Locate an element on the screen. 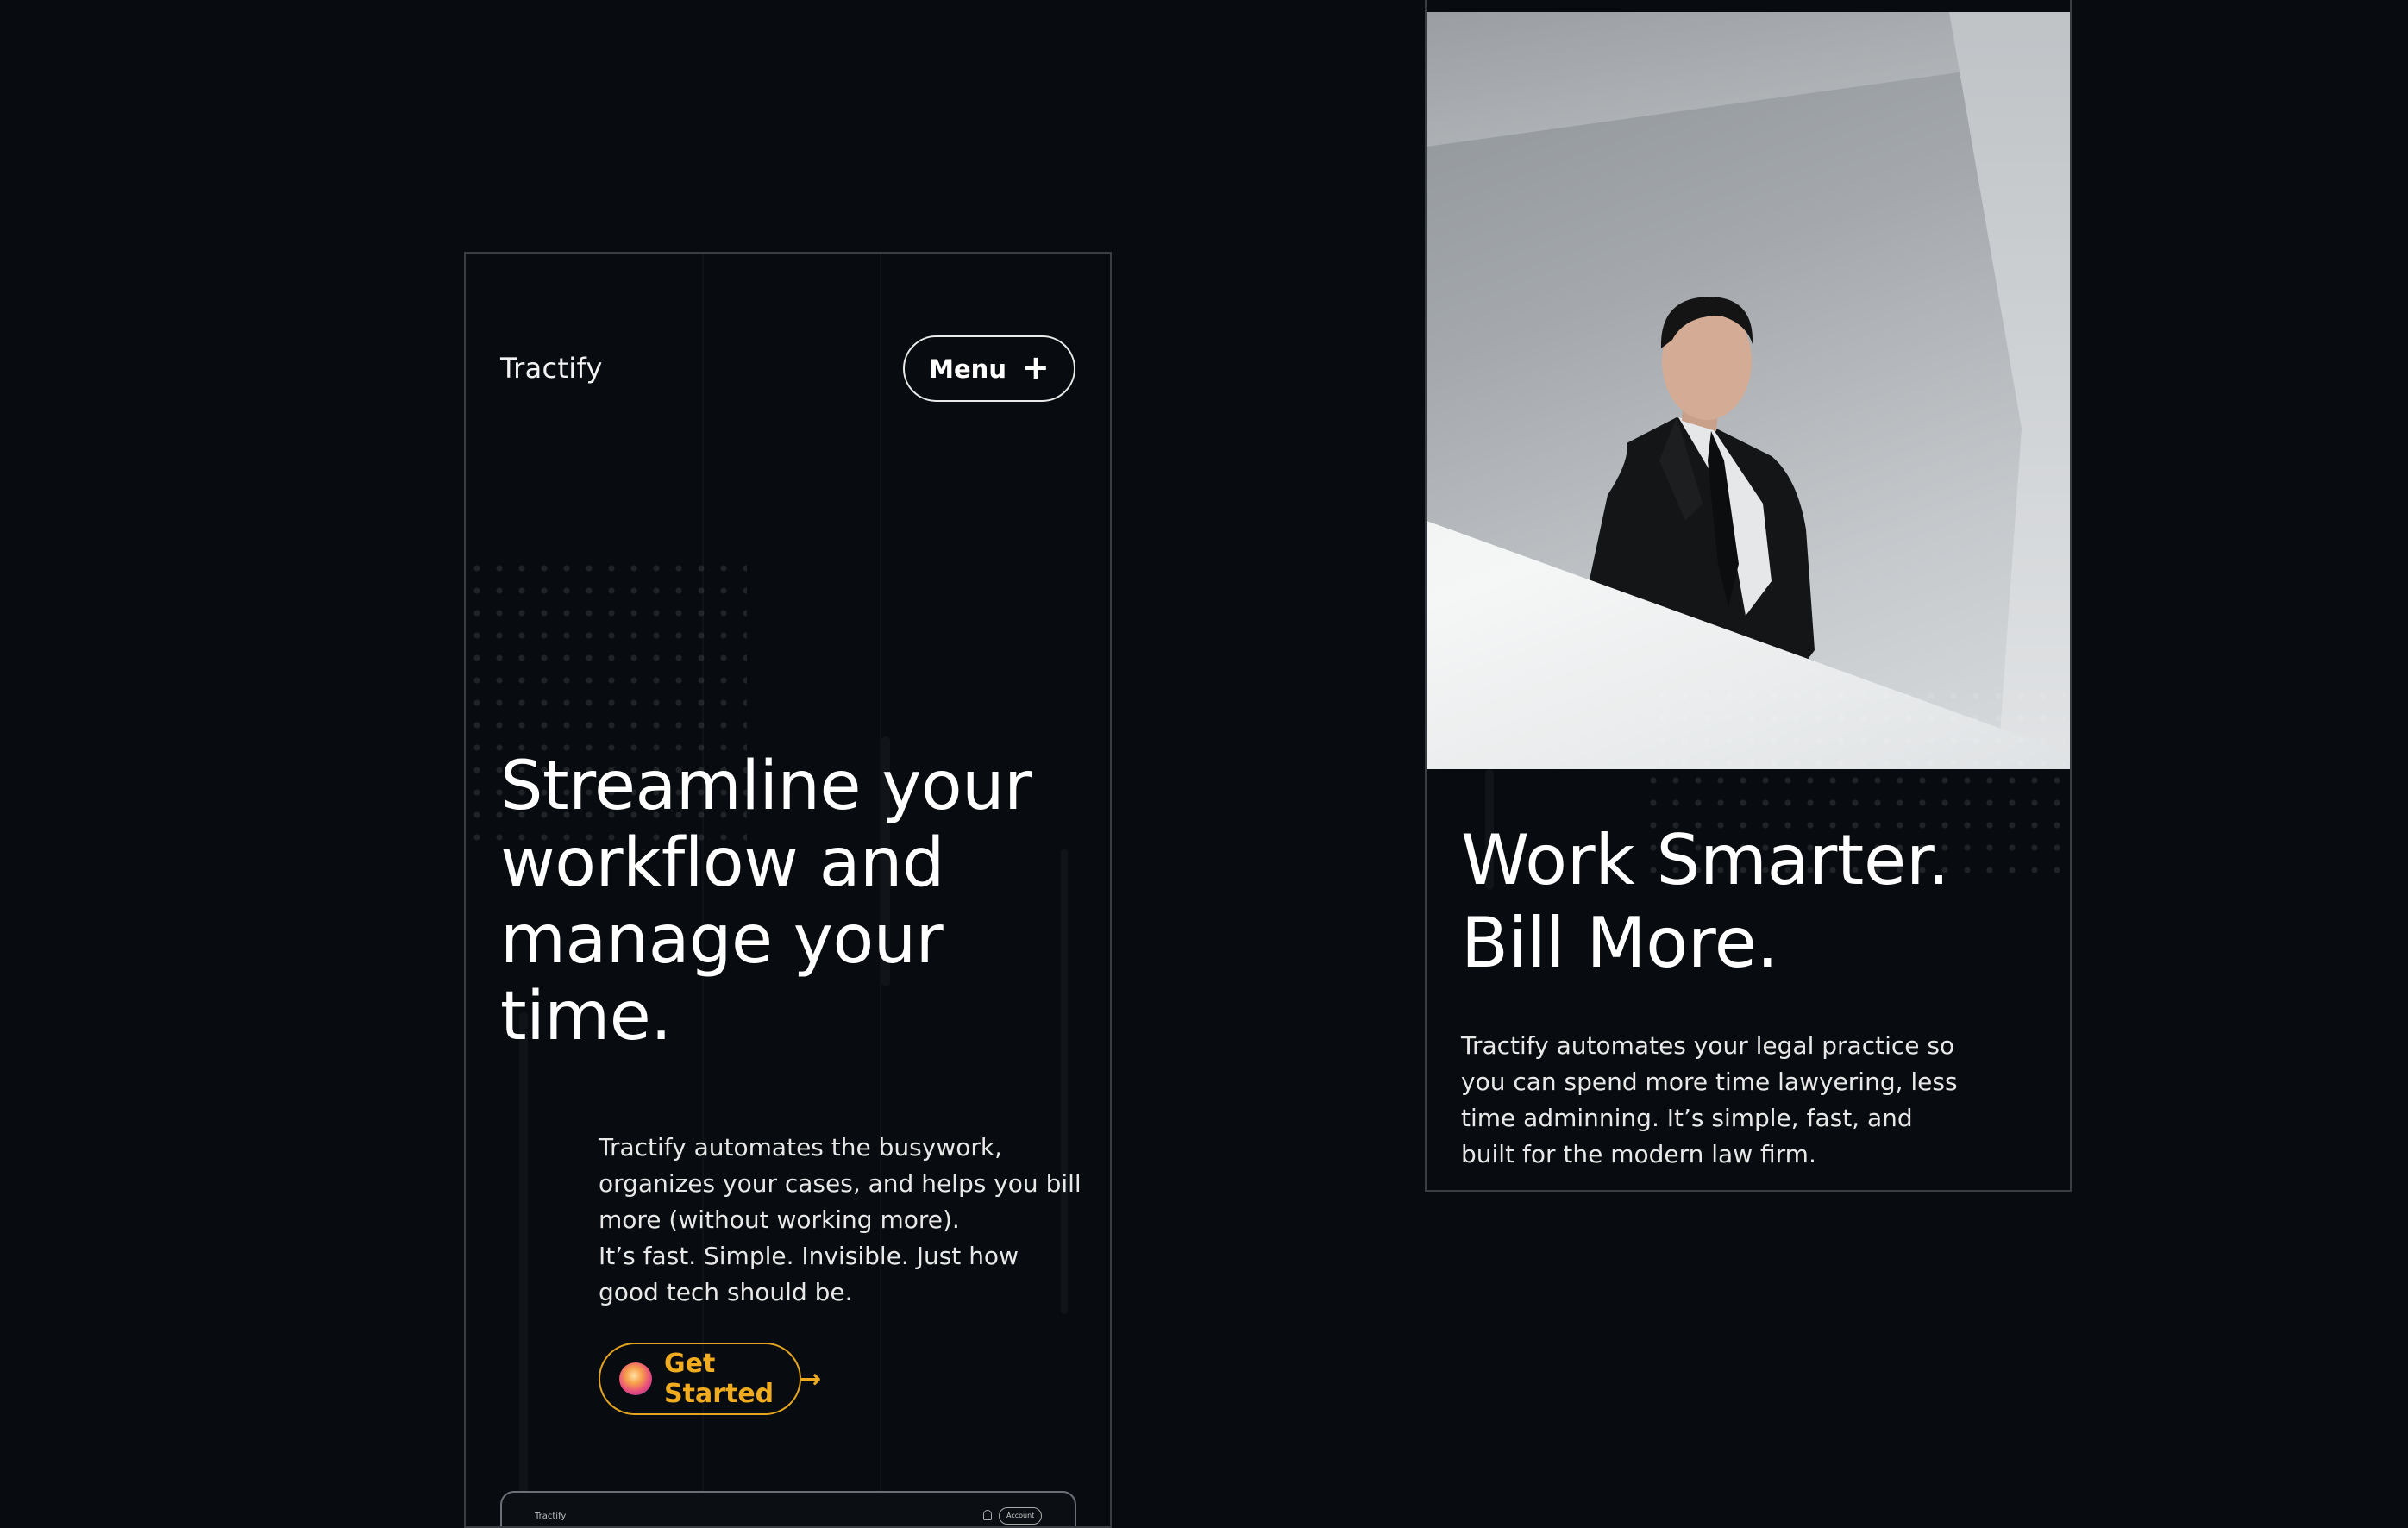  bell-icon is located at coordinates (987, 1515).